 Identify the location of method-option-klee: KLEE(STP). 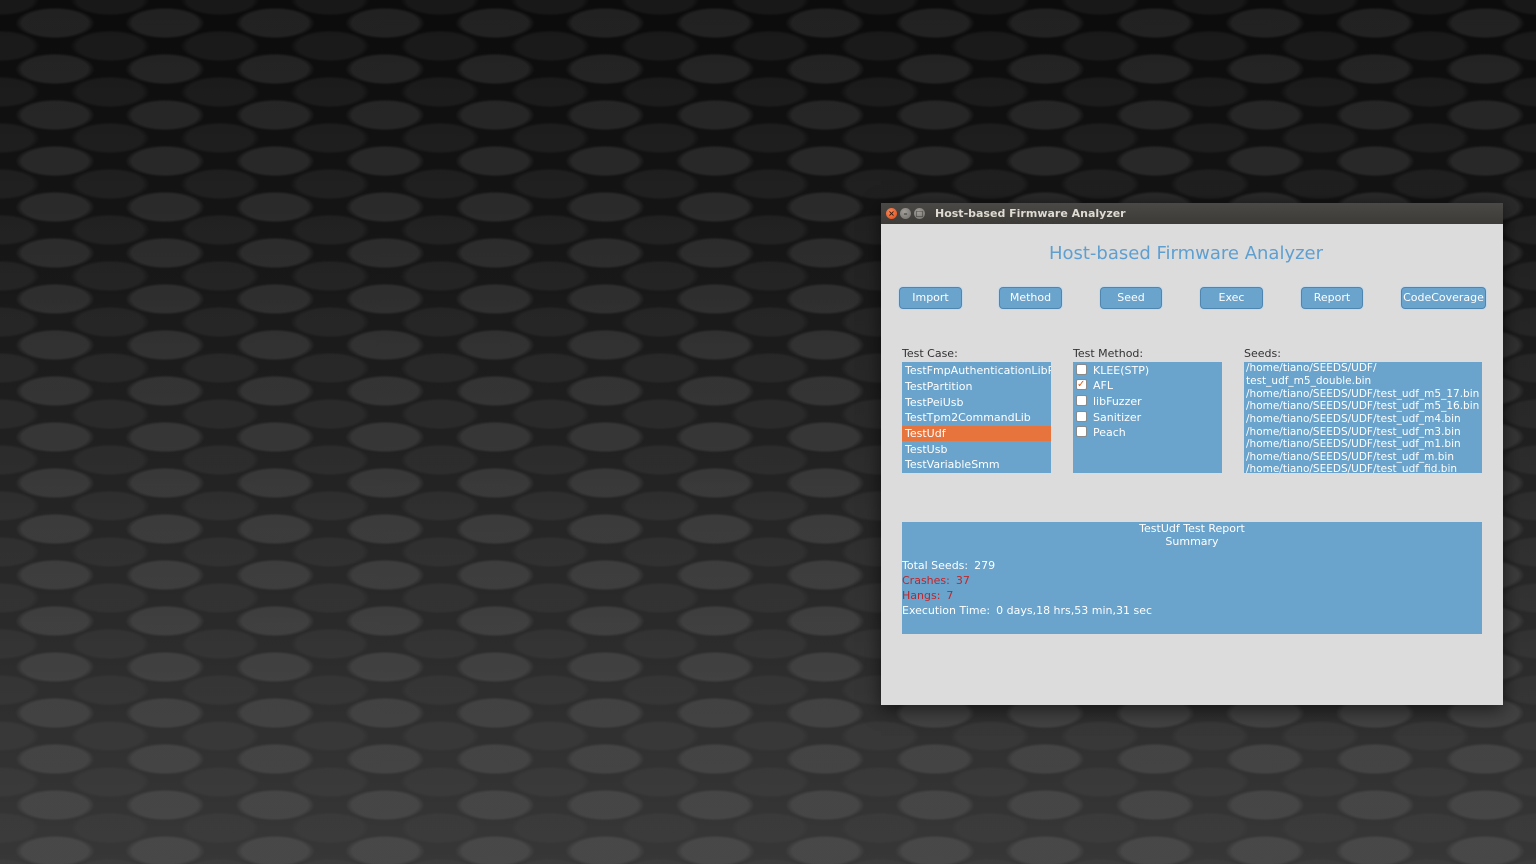
(1112, 370).